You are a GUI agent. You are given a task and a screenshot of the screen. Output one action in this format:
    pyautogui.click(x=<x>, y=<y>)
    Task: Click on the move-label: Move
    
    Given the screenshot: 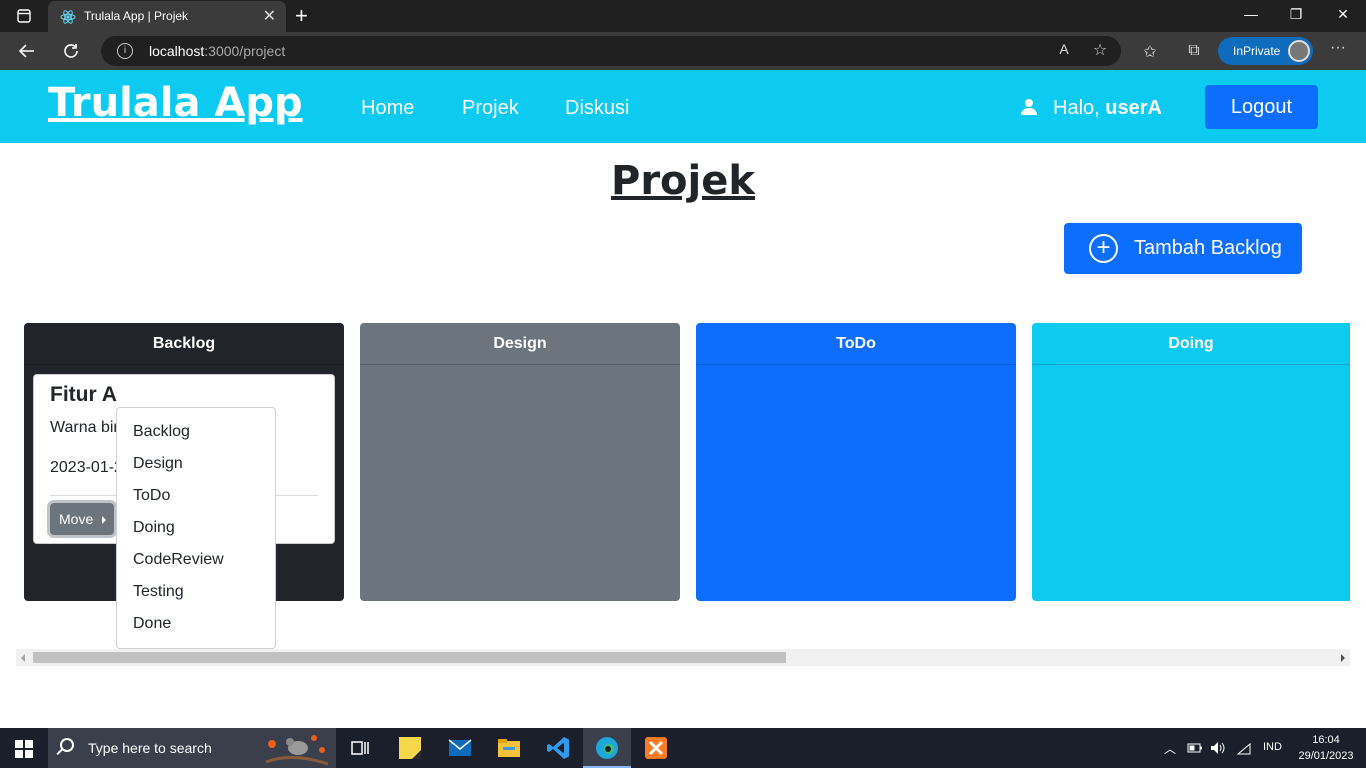 What is the action you would take?
    pyautogui.click(x=76, y=519)
    